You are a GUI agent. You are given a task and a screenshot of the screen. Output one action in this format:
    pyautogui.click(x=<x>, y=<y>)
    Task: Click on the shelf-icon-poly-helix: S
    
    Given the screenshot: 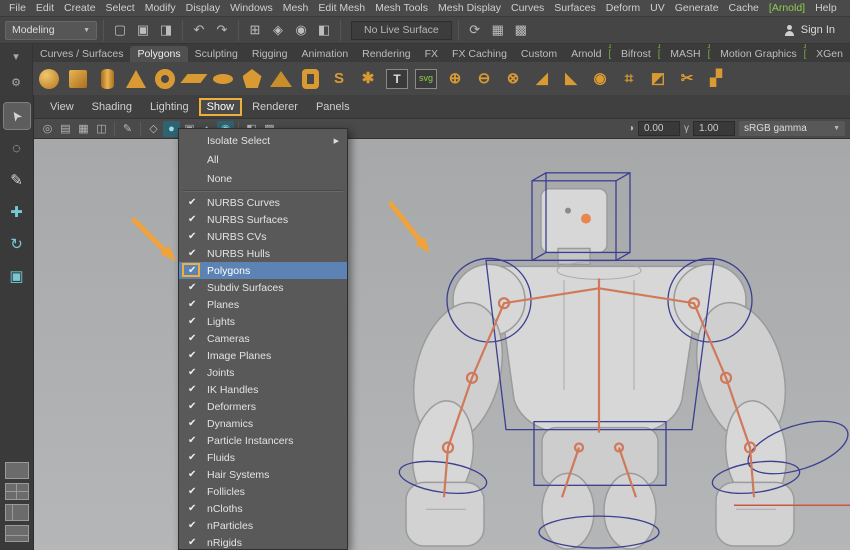 What is the action you would take?
    pyautogui.click(x=339, y=79)
    